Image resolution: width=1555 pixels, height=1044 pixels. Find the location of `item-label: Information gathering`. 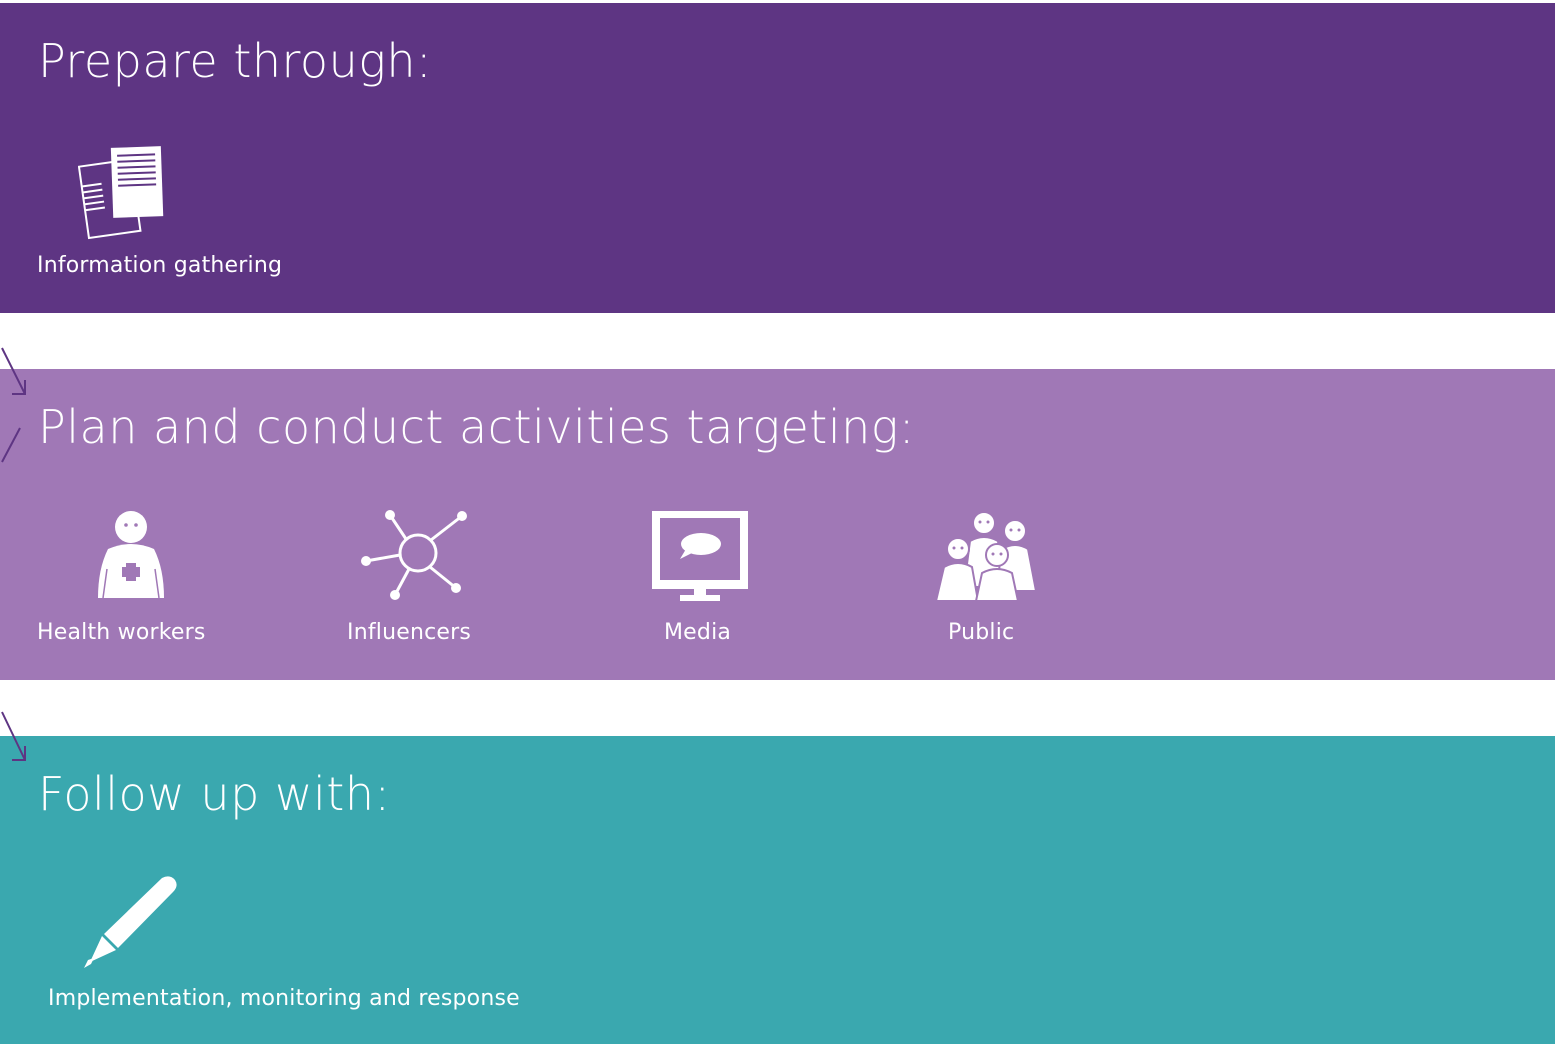

item-label: Information gathering is located at coordinates (160, 265).